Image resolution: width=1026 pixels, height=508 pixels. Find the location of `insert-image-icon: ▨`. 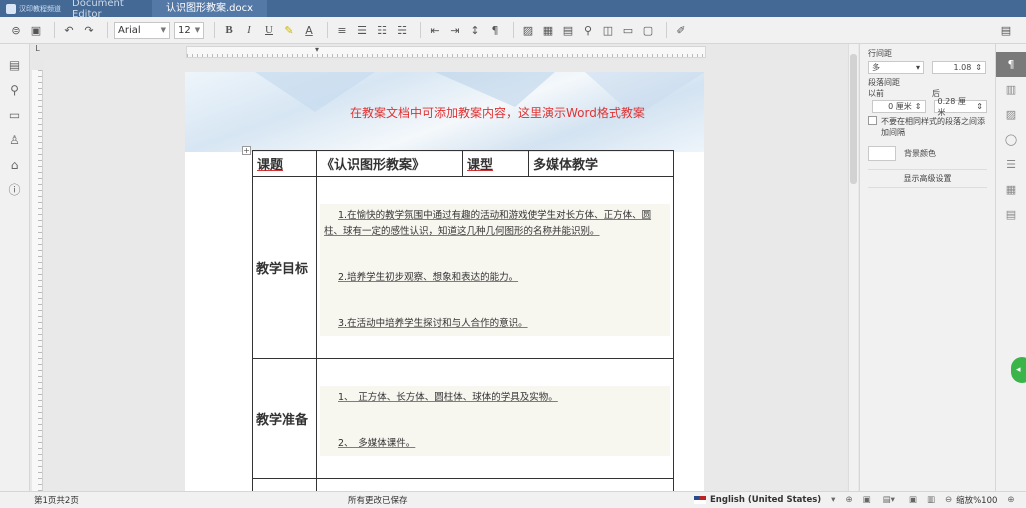

insert-image-icon: ▨ is located at coordinates (528, 30).